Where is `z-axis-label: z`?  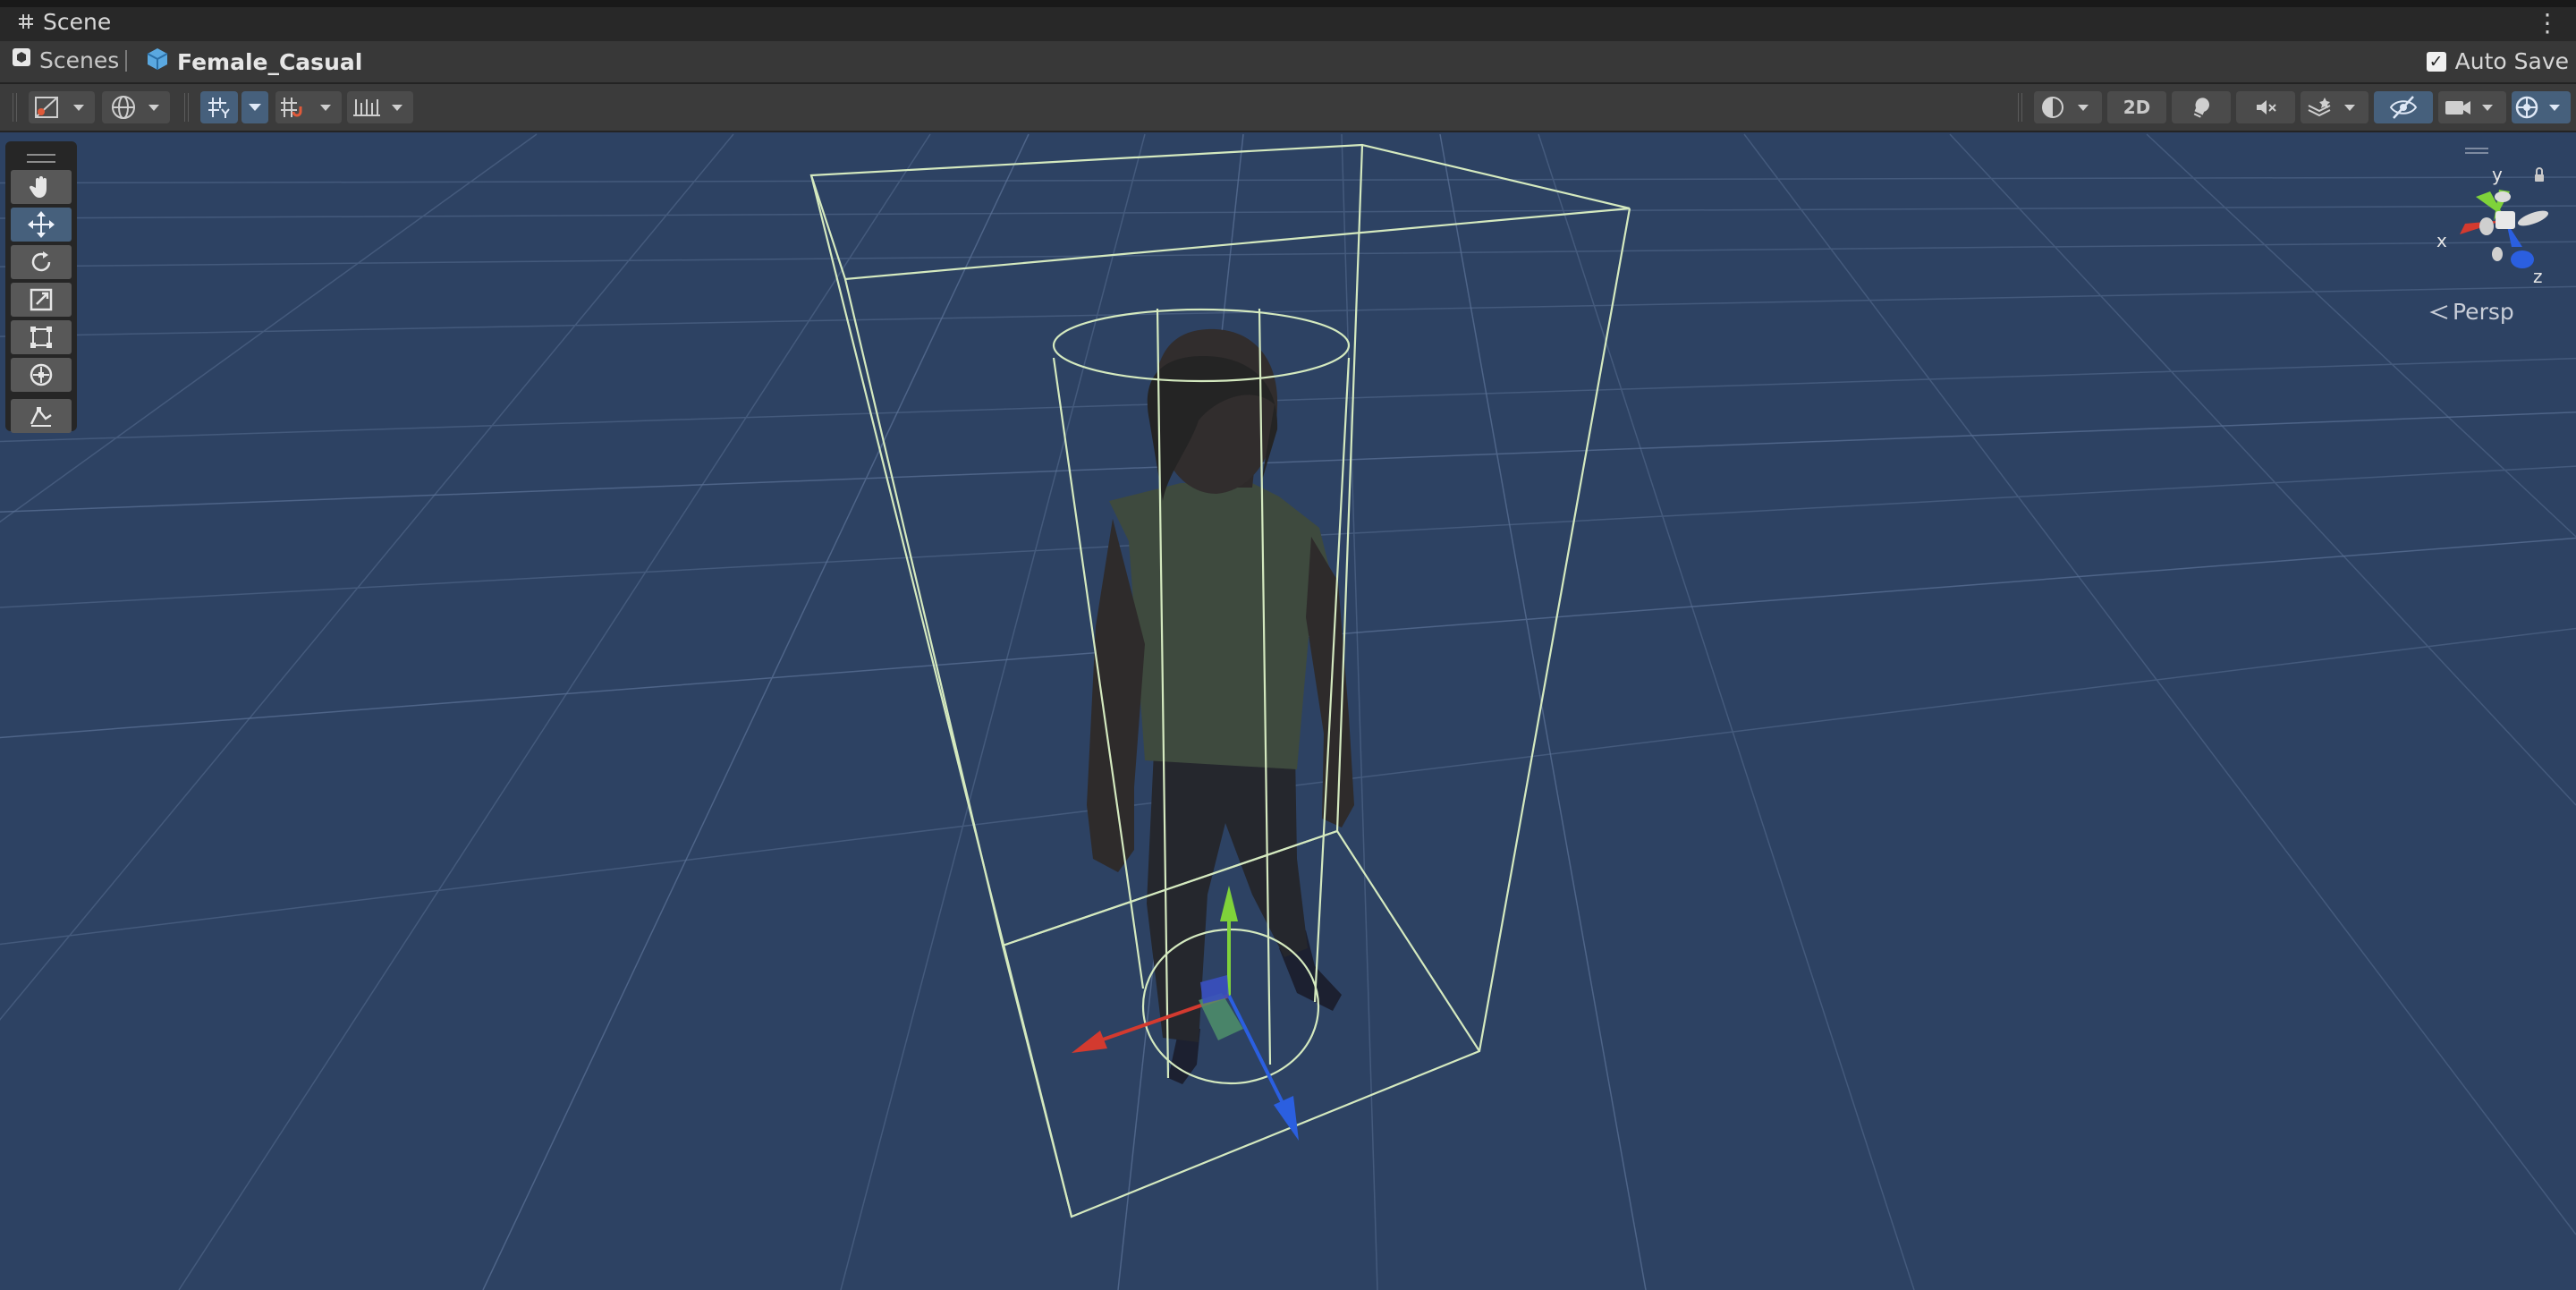
z-axis-label: z is located at coordinates (2538, 276).